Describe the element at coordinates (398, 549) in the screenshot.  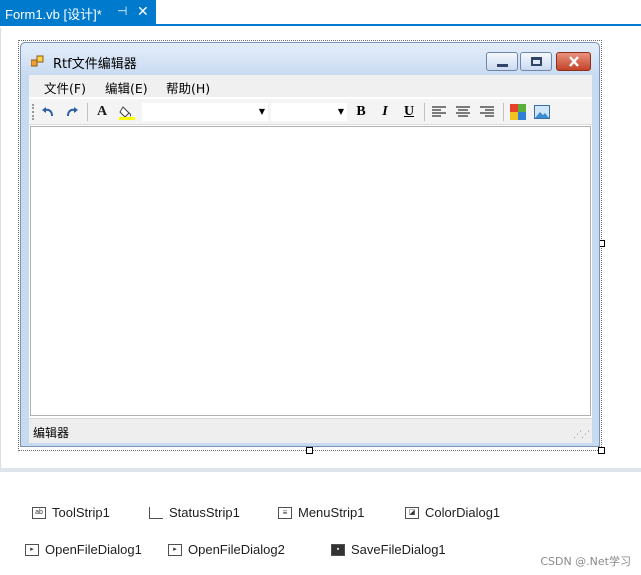
I see `component-label: SaveFileDialog1` at that location.